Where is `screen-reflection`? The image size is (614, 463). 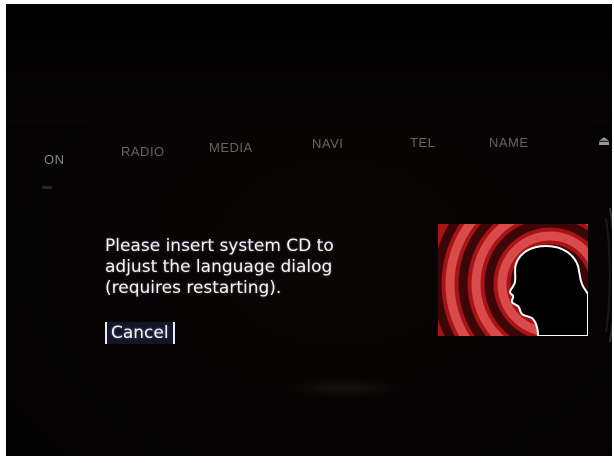 screen-reflection is located at coordinates (344, 388).